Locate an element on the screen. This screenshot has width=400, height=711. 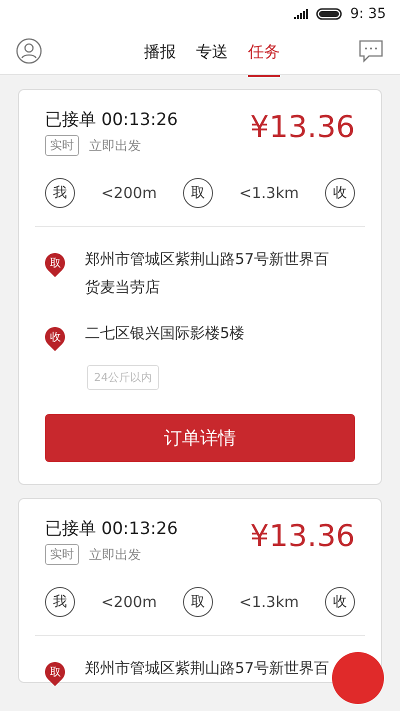
address-text: 二七区银兴国际影楼5楼 is located at coordinates (165, 333).